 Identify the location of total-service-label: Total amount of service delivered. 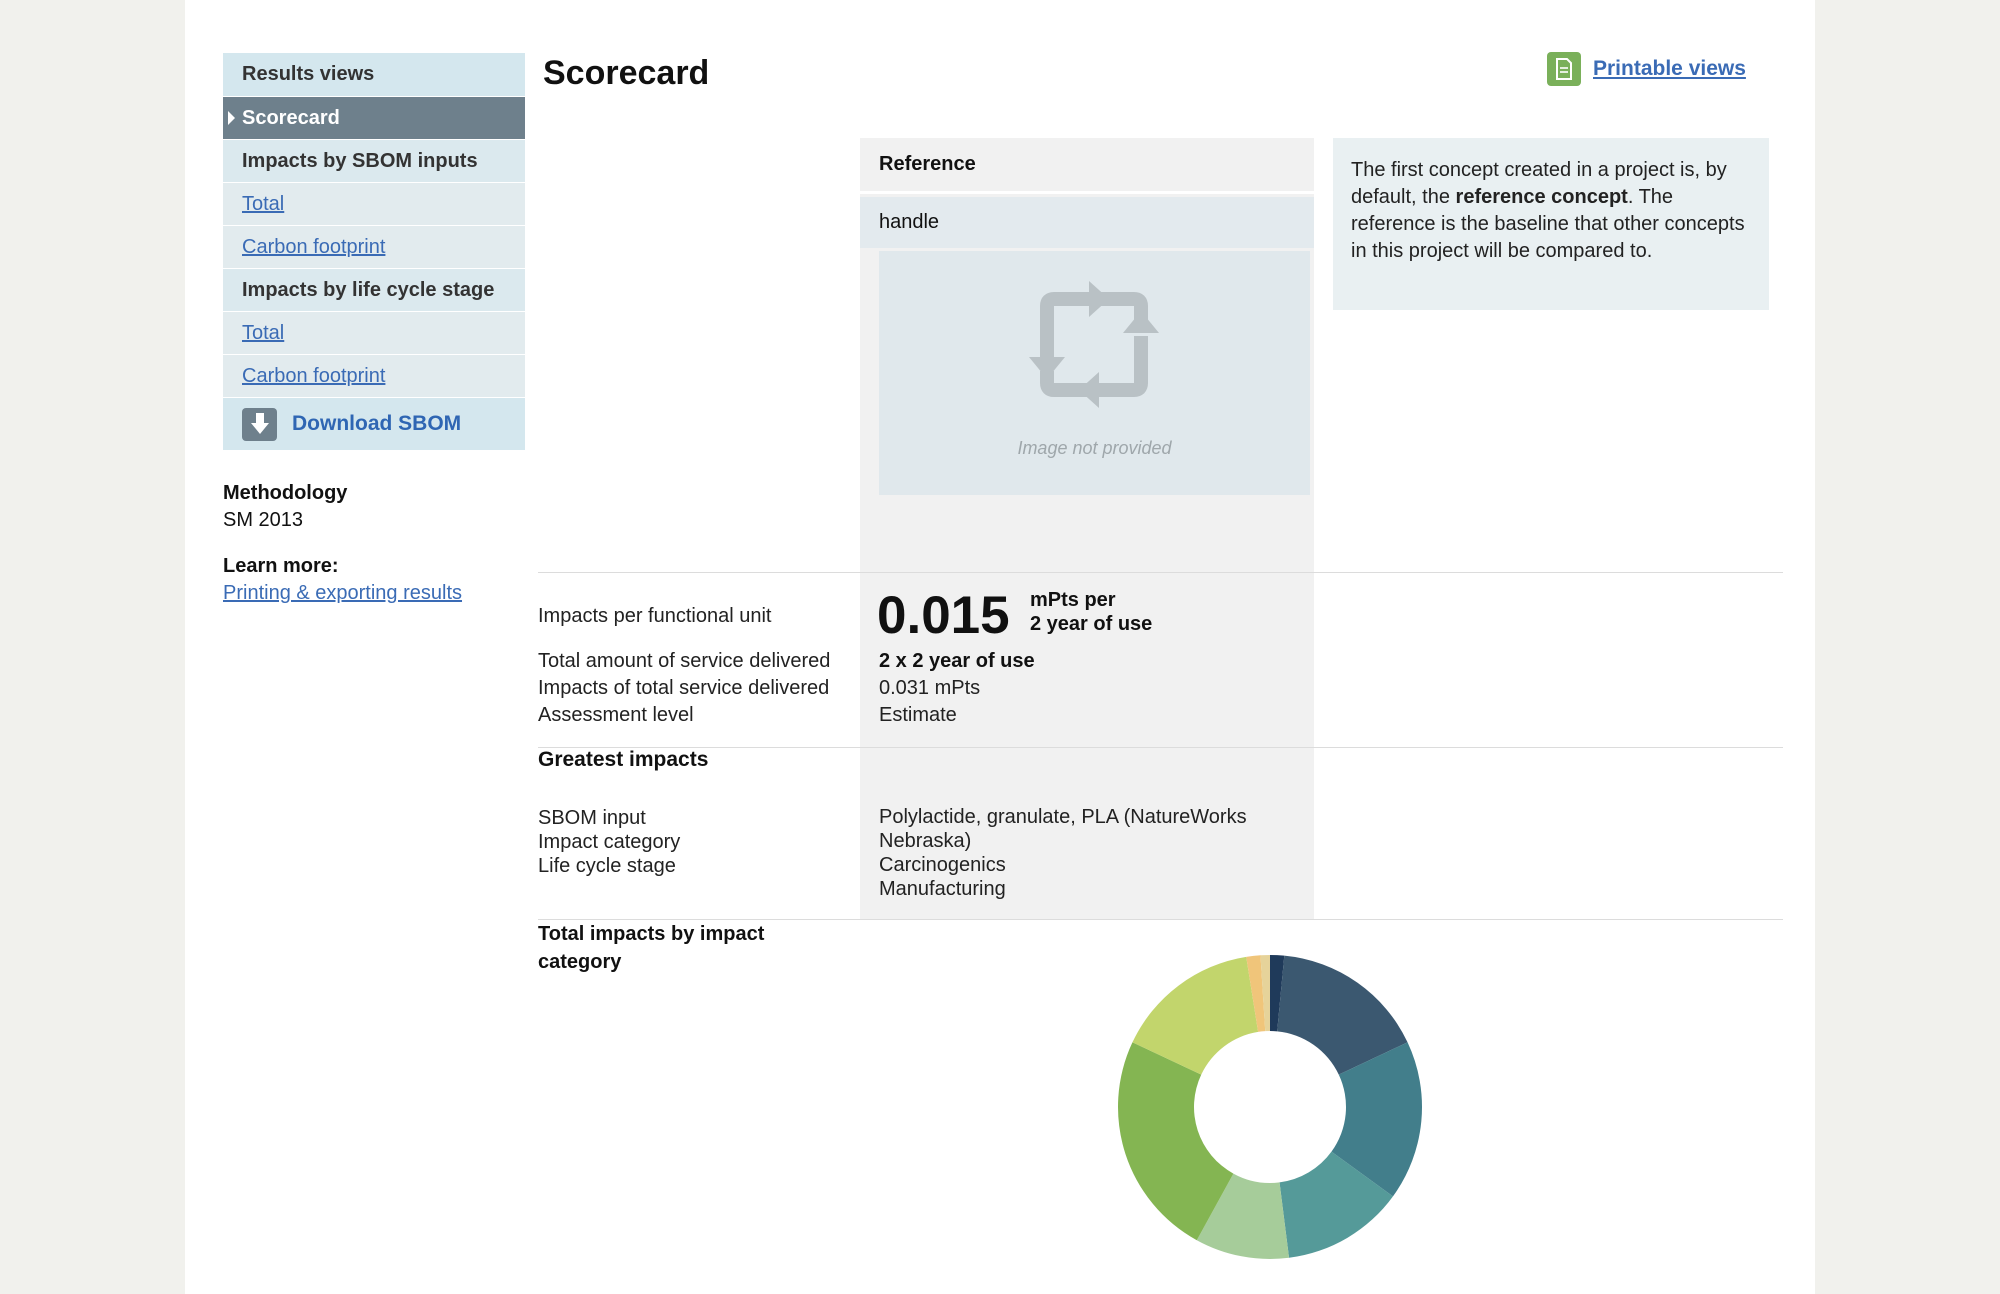
(684, 661).